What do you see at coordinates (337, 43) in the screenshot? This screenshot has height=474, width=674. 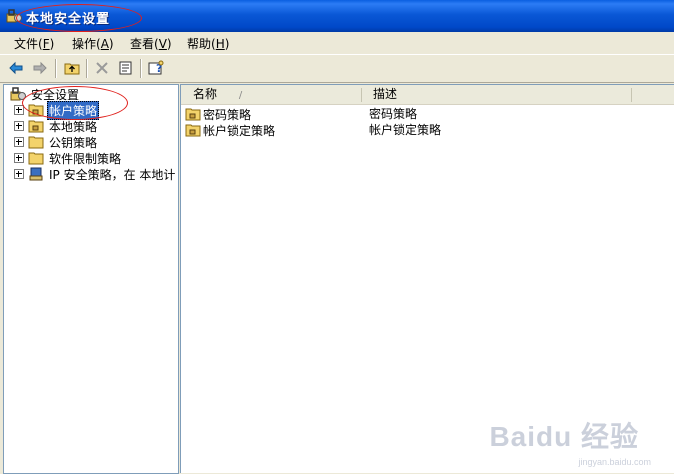 I see `menu-bar: 文件(F) 操作(A) 查看(V) 帮助(H)` at bounding box center [337, 43].